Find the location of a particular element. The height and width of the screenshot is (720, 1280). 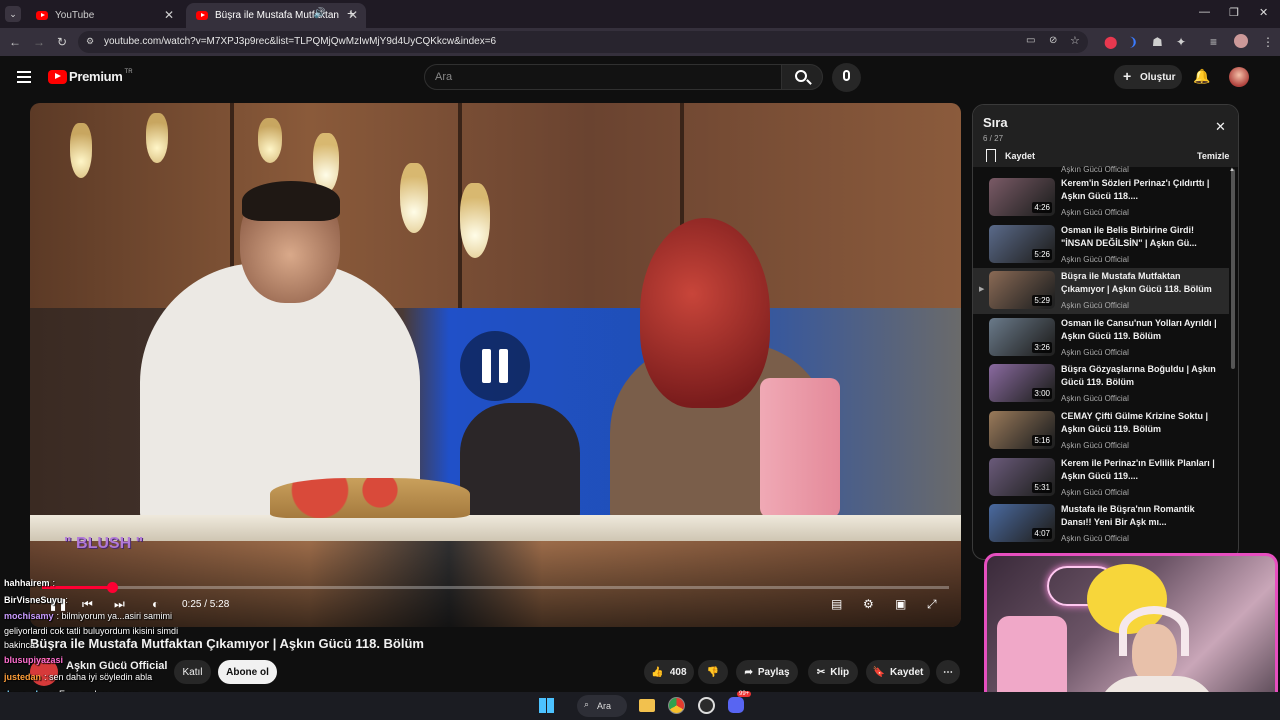

file-explorer-icon is located at coordinates (647, 705).